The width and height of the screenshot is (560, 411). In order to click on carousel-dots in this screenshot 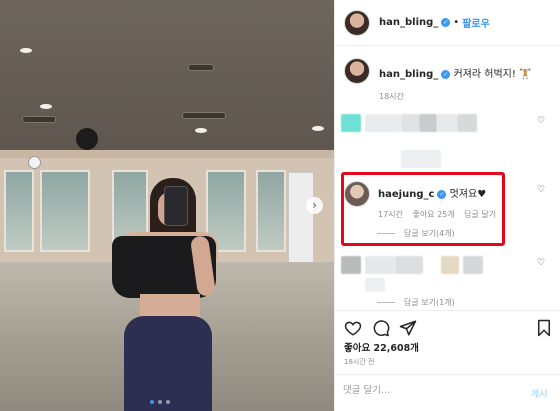, I will do `click(160, 402)`.